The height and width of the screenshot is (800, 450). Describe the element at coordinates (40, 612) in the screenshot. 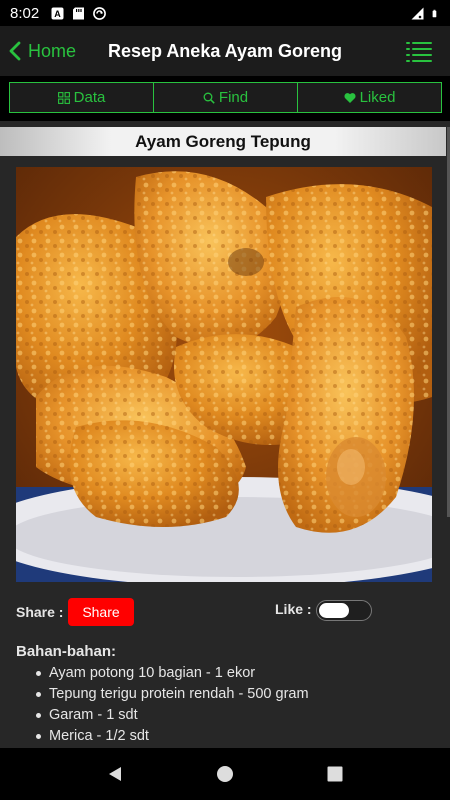

I see `share-label: Share :` at that location.